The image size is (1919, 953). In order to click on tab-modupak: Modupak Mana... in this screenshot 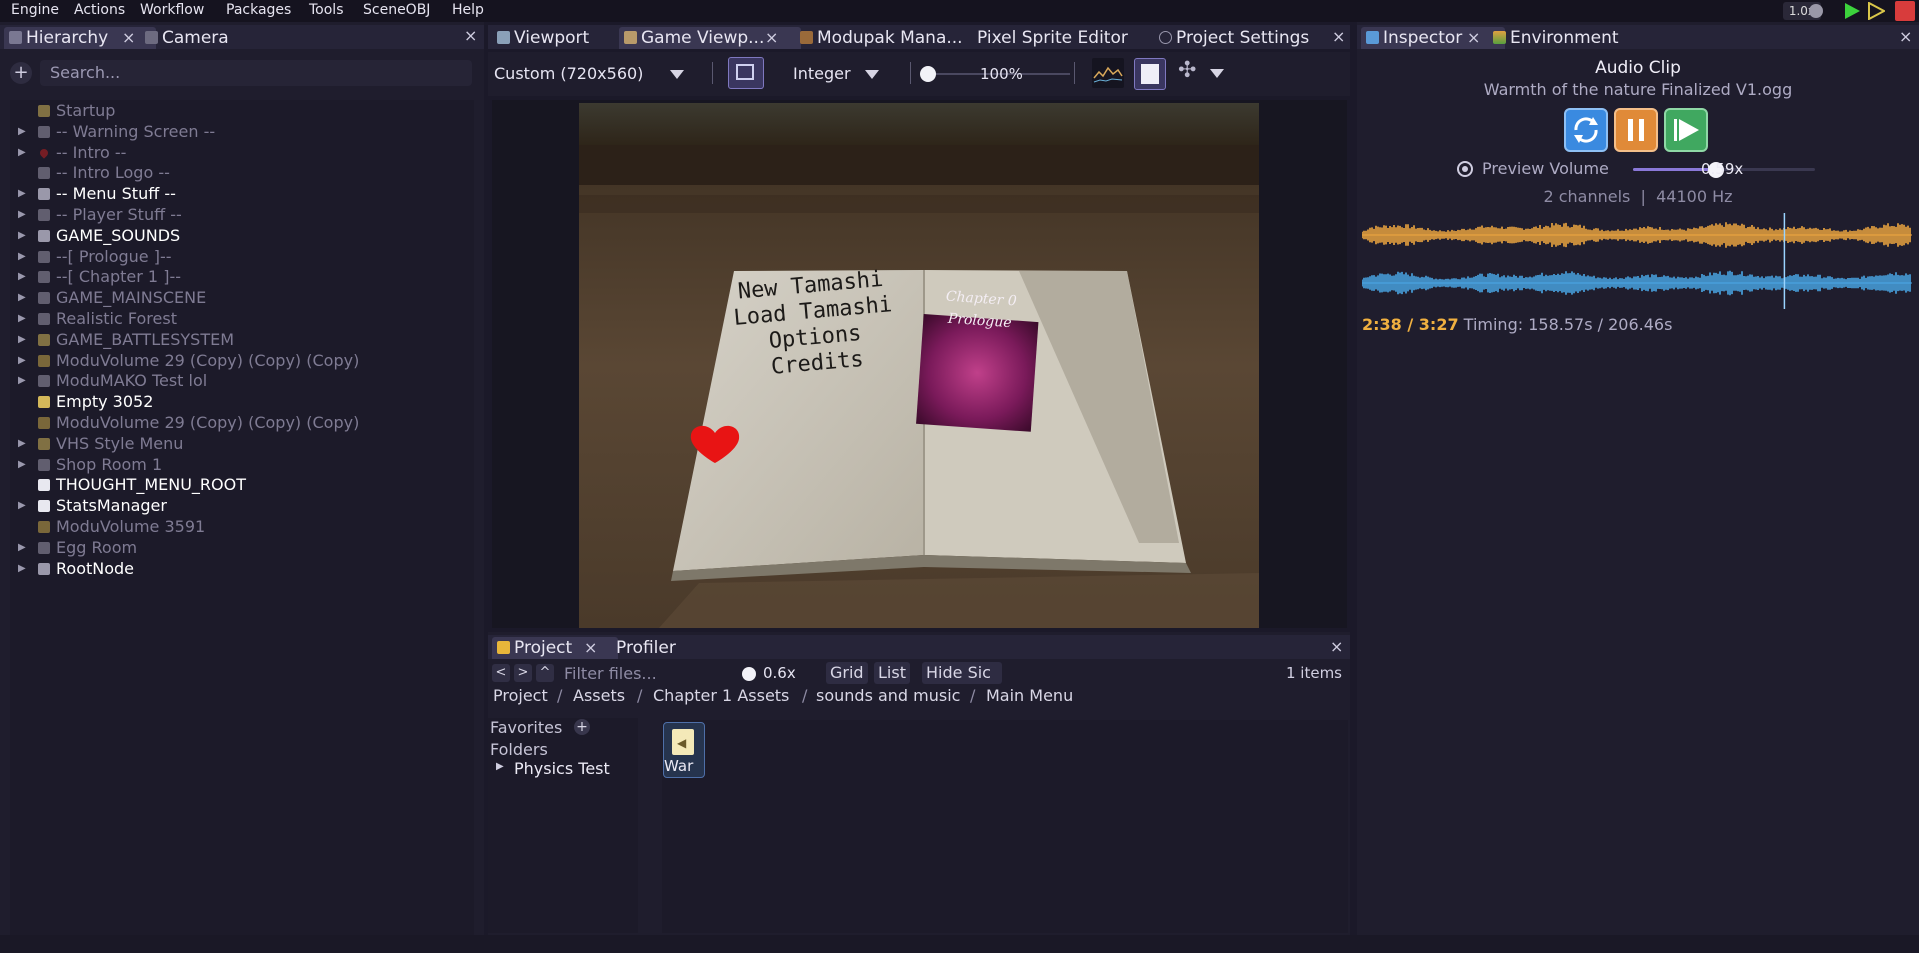, I will do `click(891, 38)`.